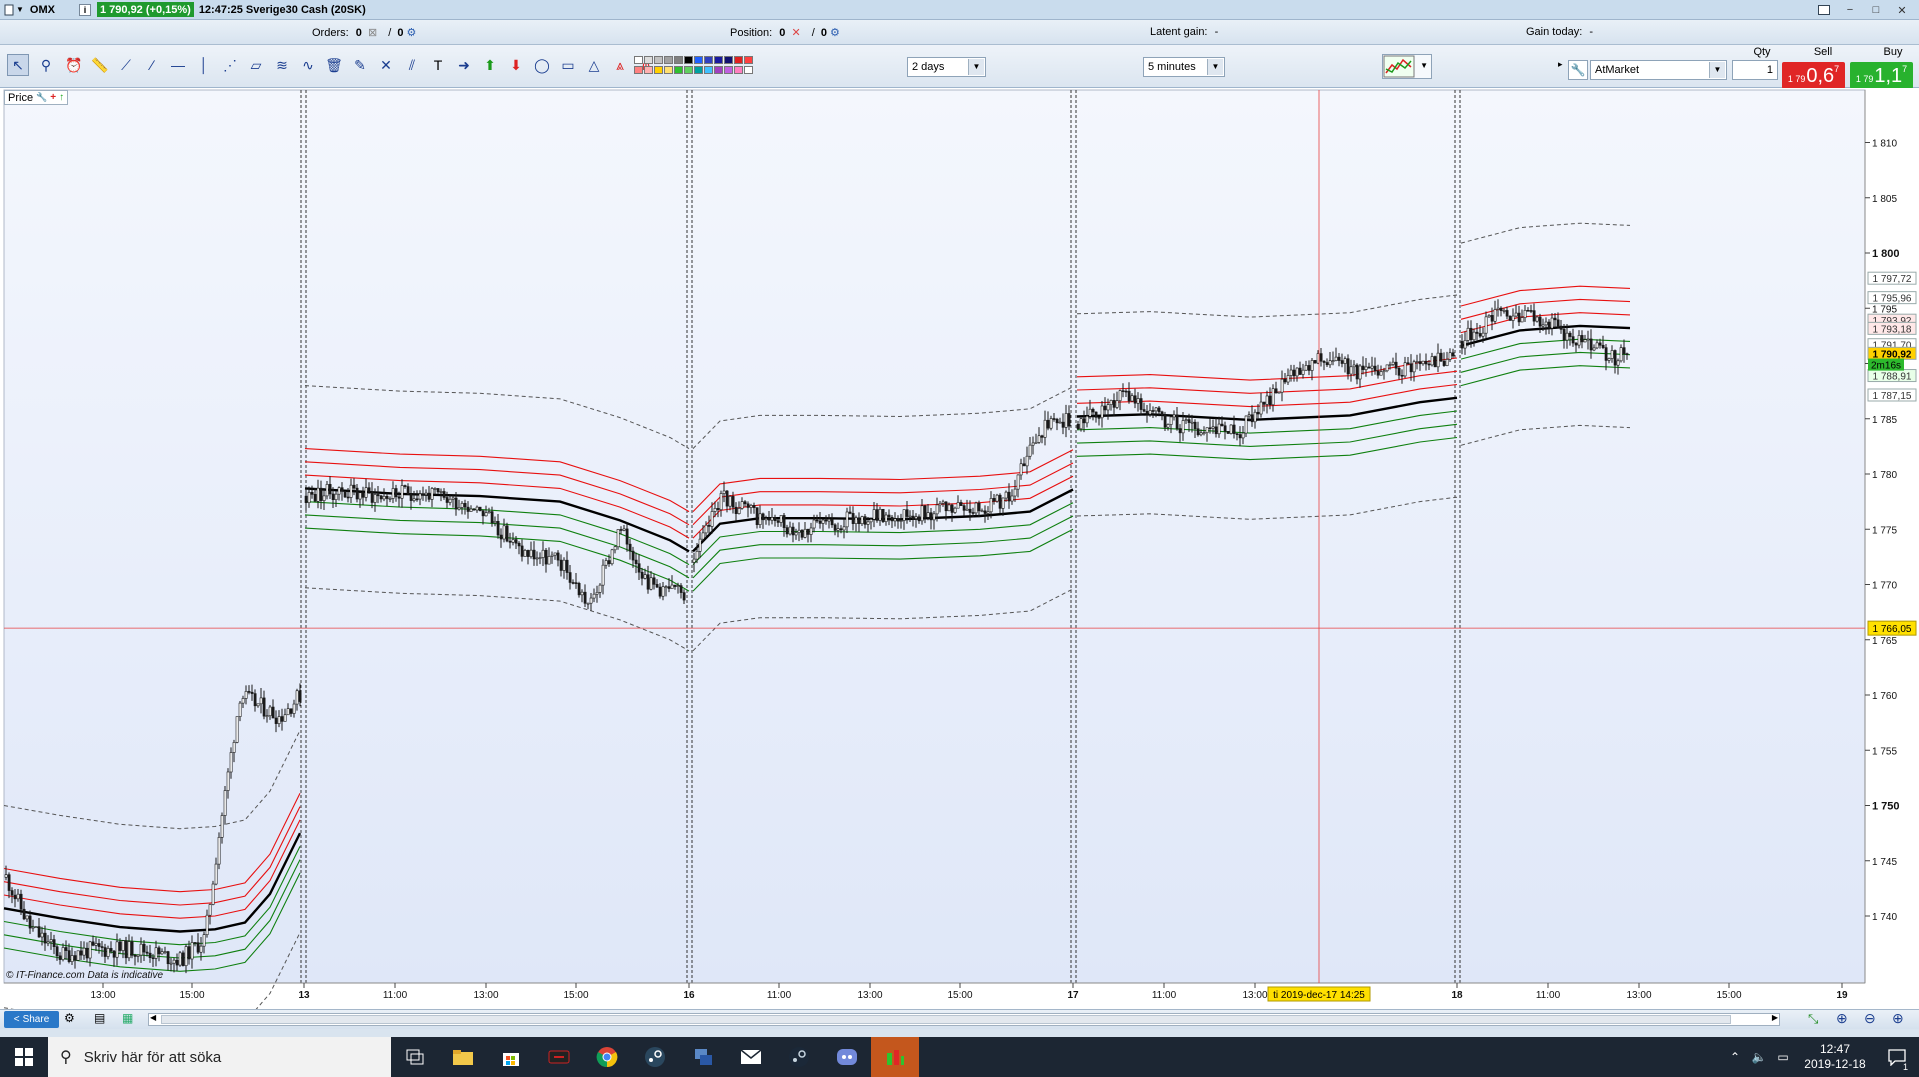  What do you see at coordinates (464, 65) in the screenshot?
I see `arrow-right-icon: ➜` at bounding box center [464, 65].